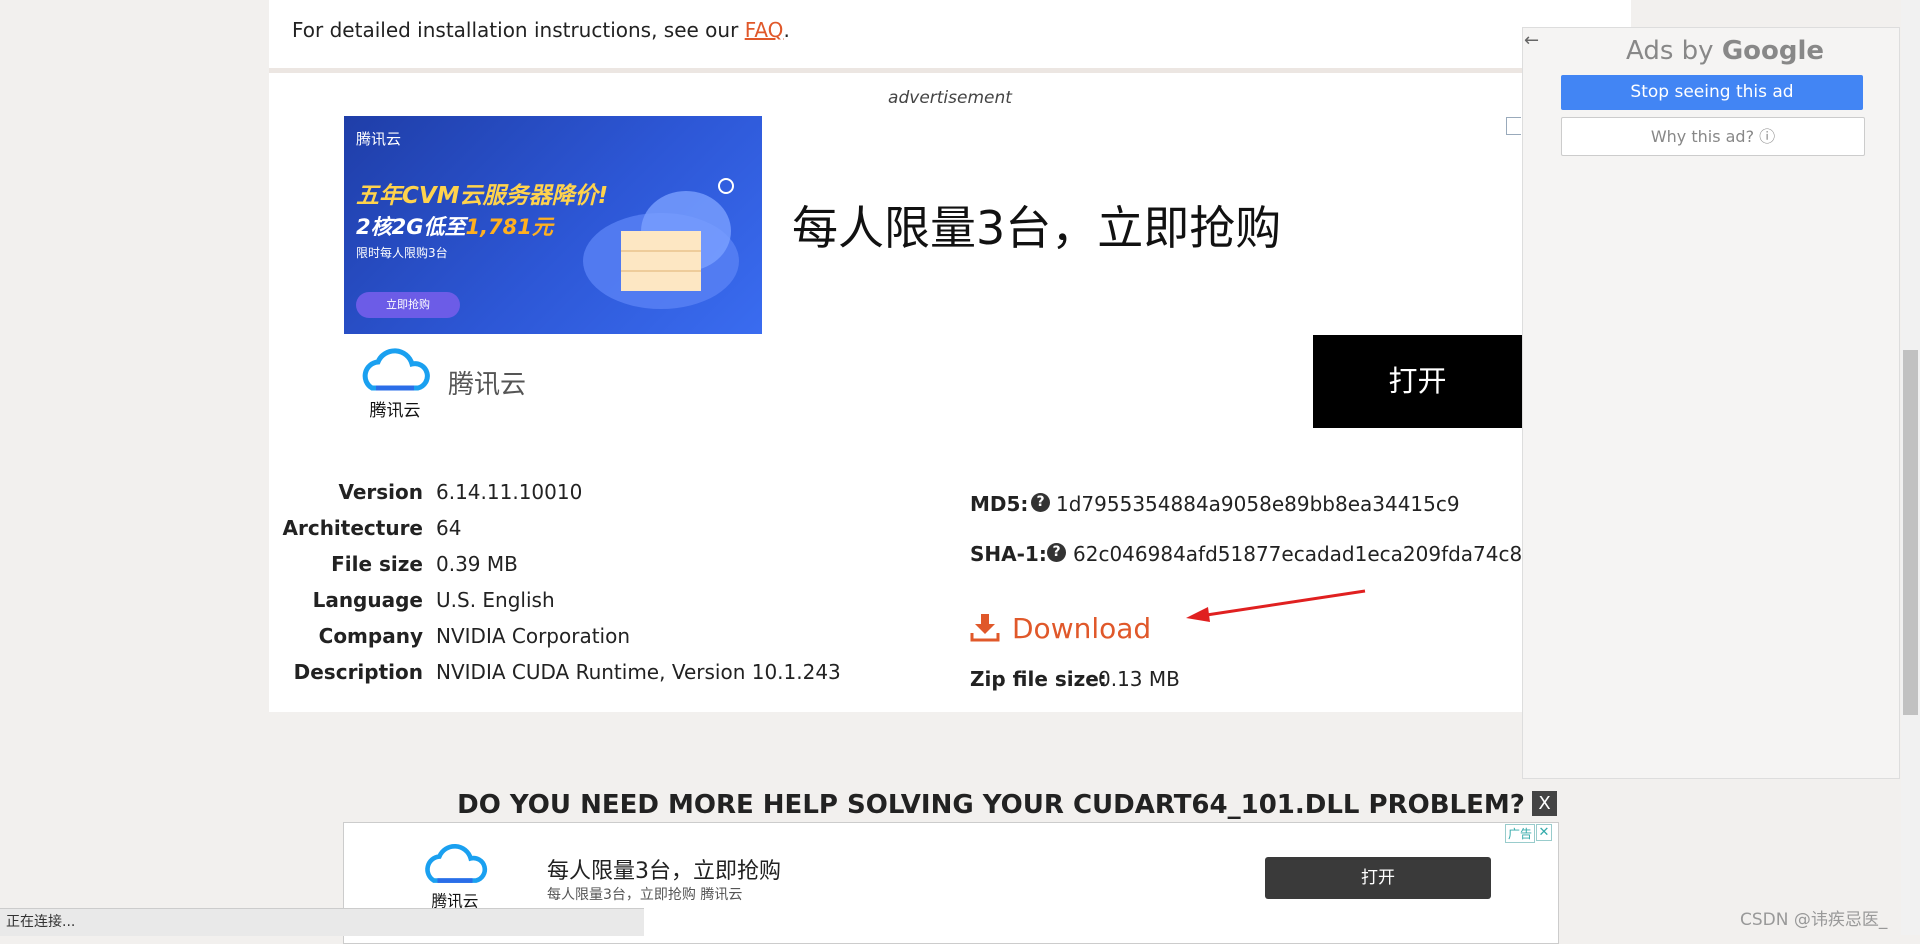 Image resolution: width=1920 pixels, height=944 pixels. I want to click on version-label: Version, so click(380, 492).